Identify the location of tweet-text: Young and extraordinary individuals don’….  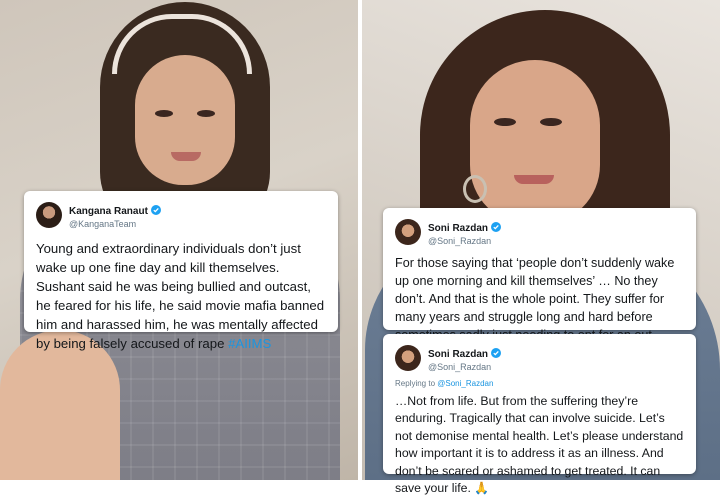
(181, 296).